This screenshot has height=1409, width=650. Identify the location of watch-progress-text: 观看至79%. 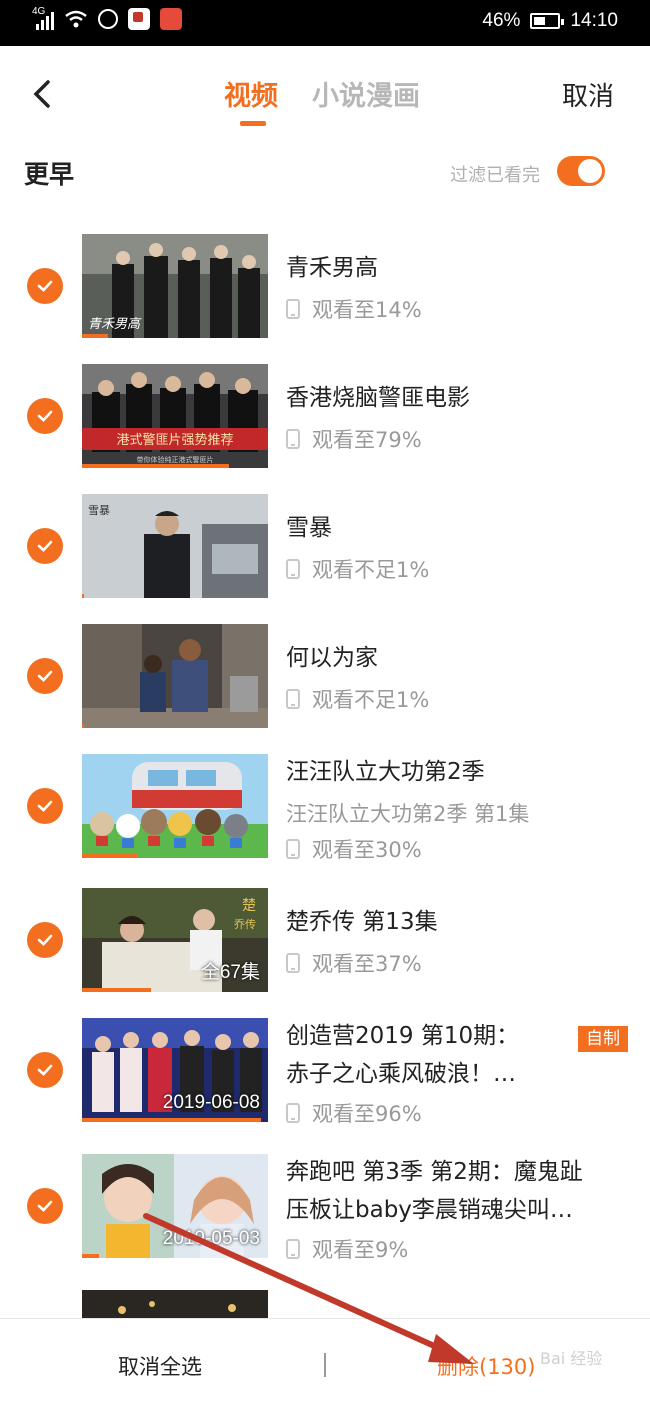
(367, 440).